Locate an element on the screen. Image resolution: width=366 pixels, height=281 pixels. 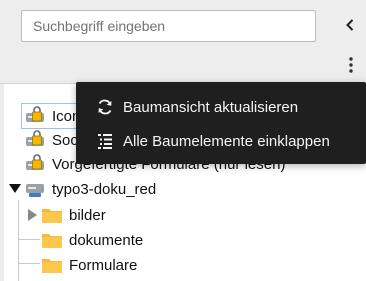
chevron-left-icon is located at coordinates (350, 25).